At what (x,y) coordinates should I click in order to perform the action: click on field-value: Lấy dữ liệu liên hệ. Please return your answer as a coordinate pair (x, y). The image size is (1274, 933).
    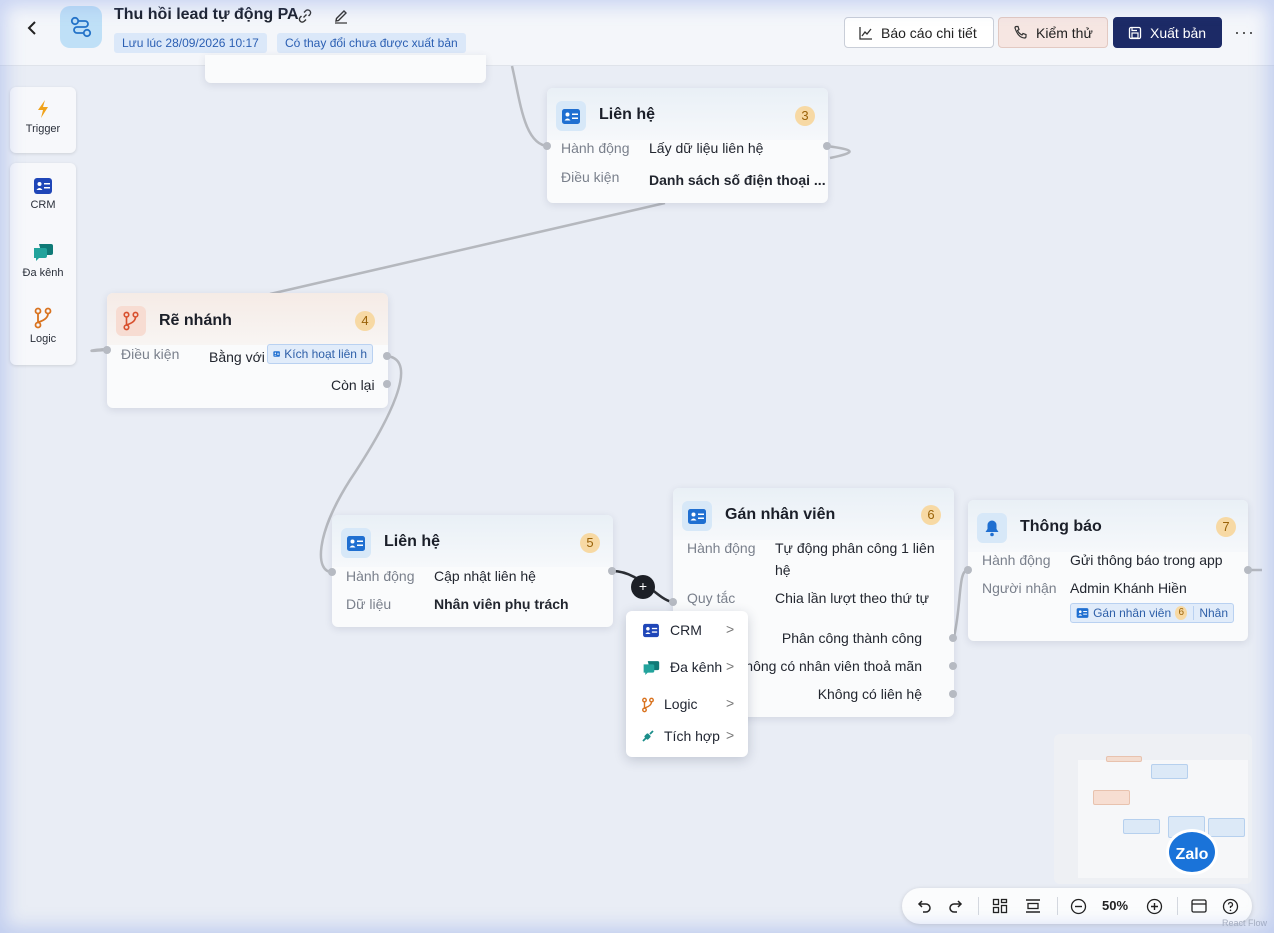
    Looking at the image, I should click on (706, 148).